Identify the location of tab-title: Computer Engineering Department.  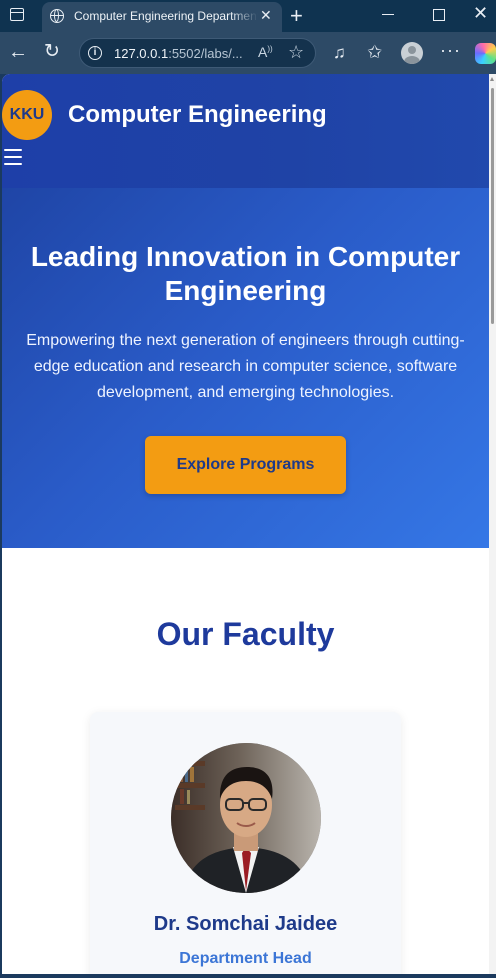
(166, 16).